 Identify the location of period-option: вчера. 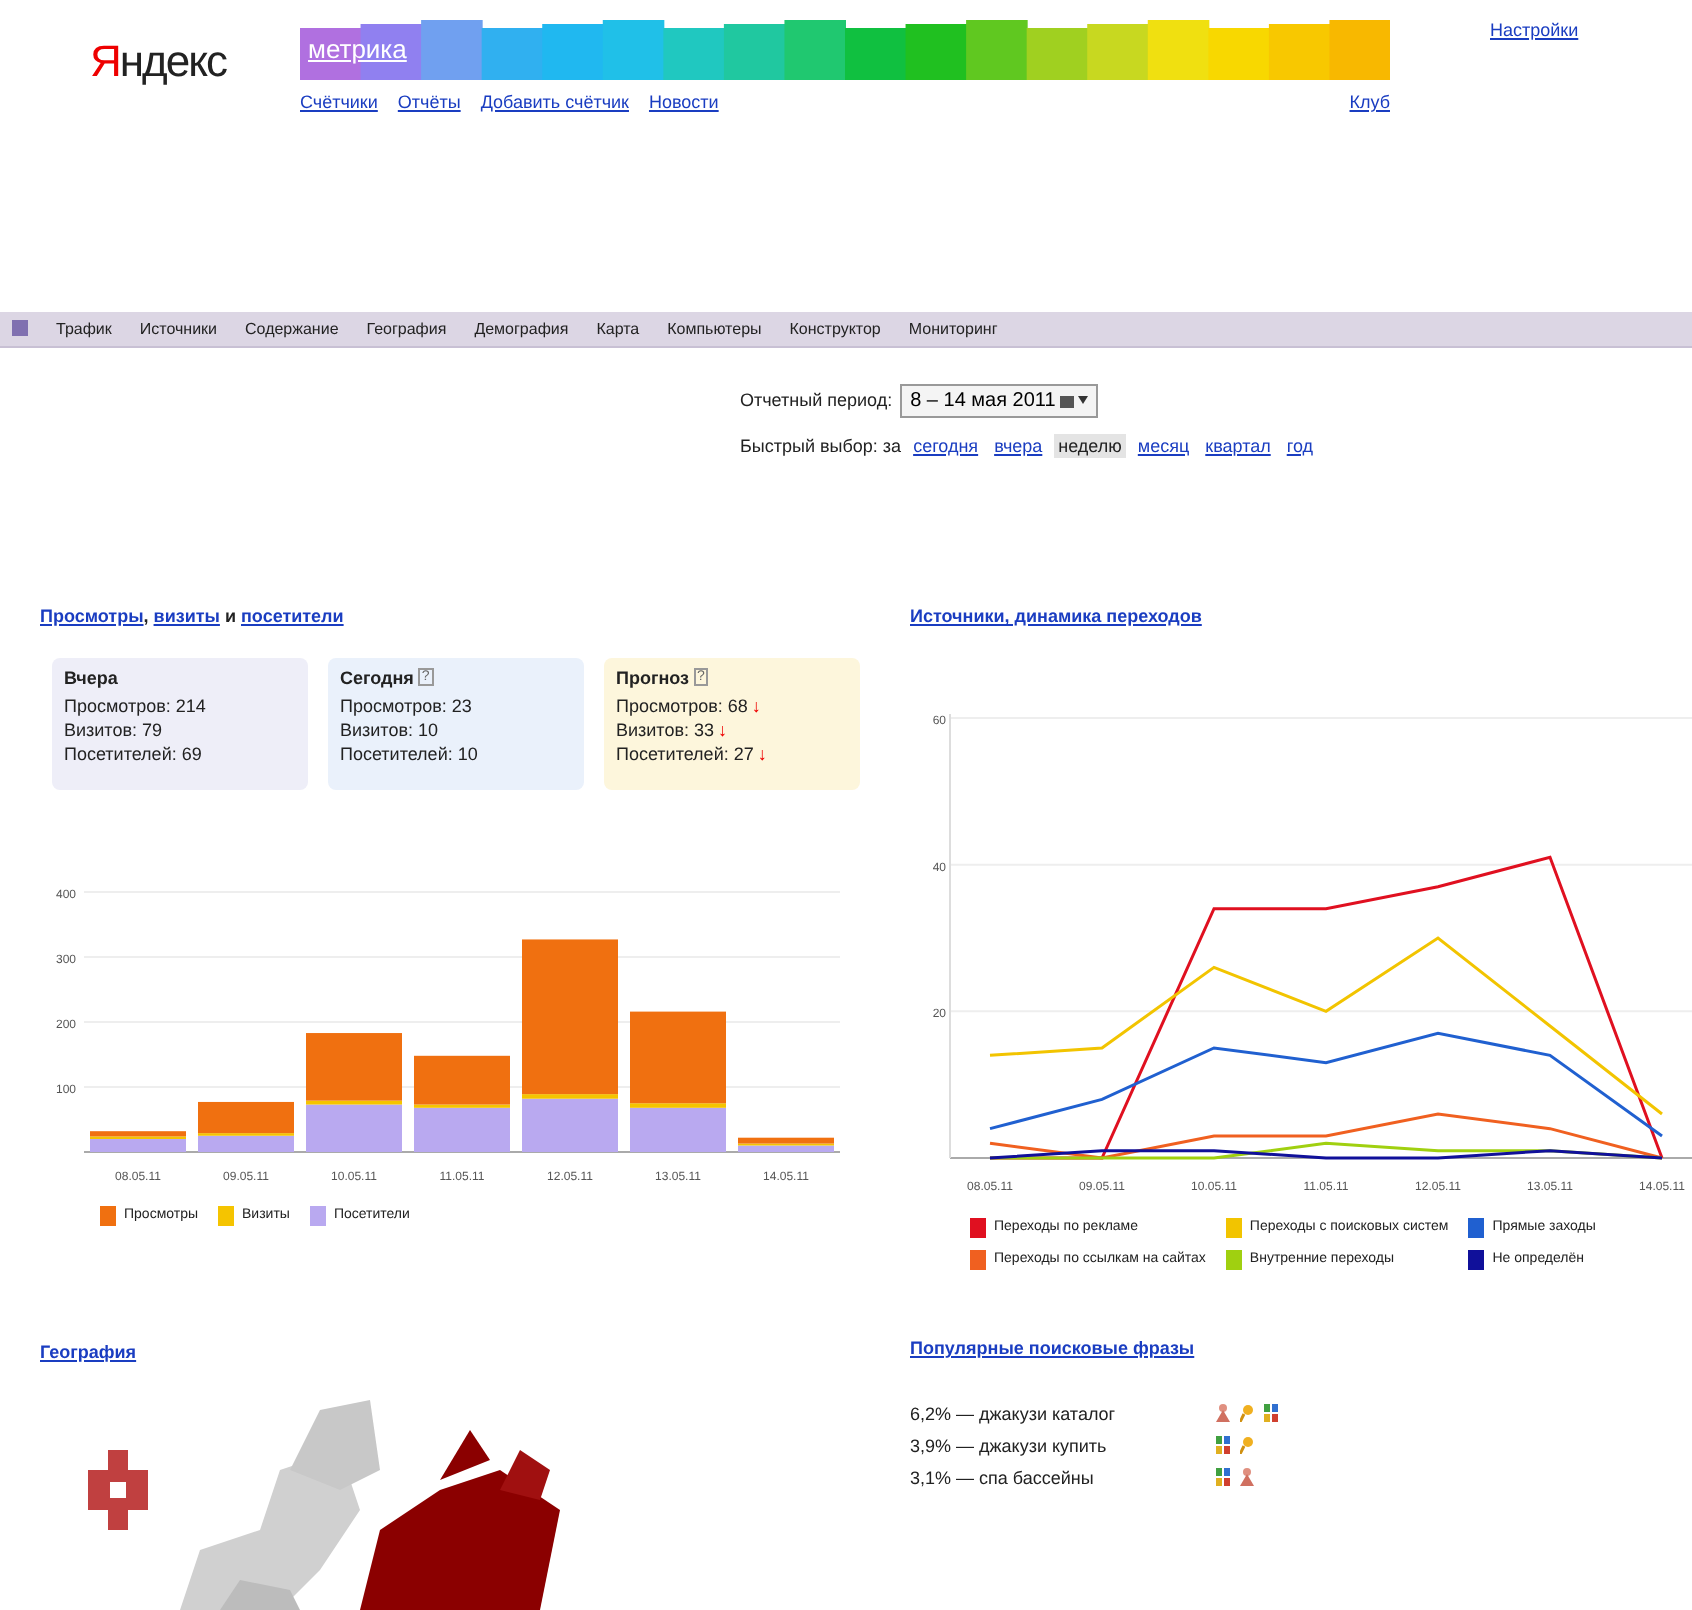
(1018, 445).